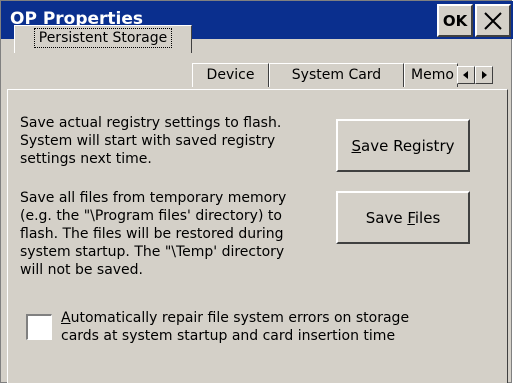 The width and height of the screenshot is (514, 385). I want to click on tab-persistent-storage: Persistent Storage, so click(103, 39).